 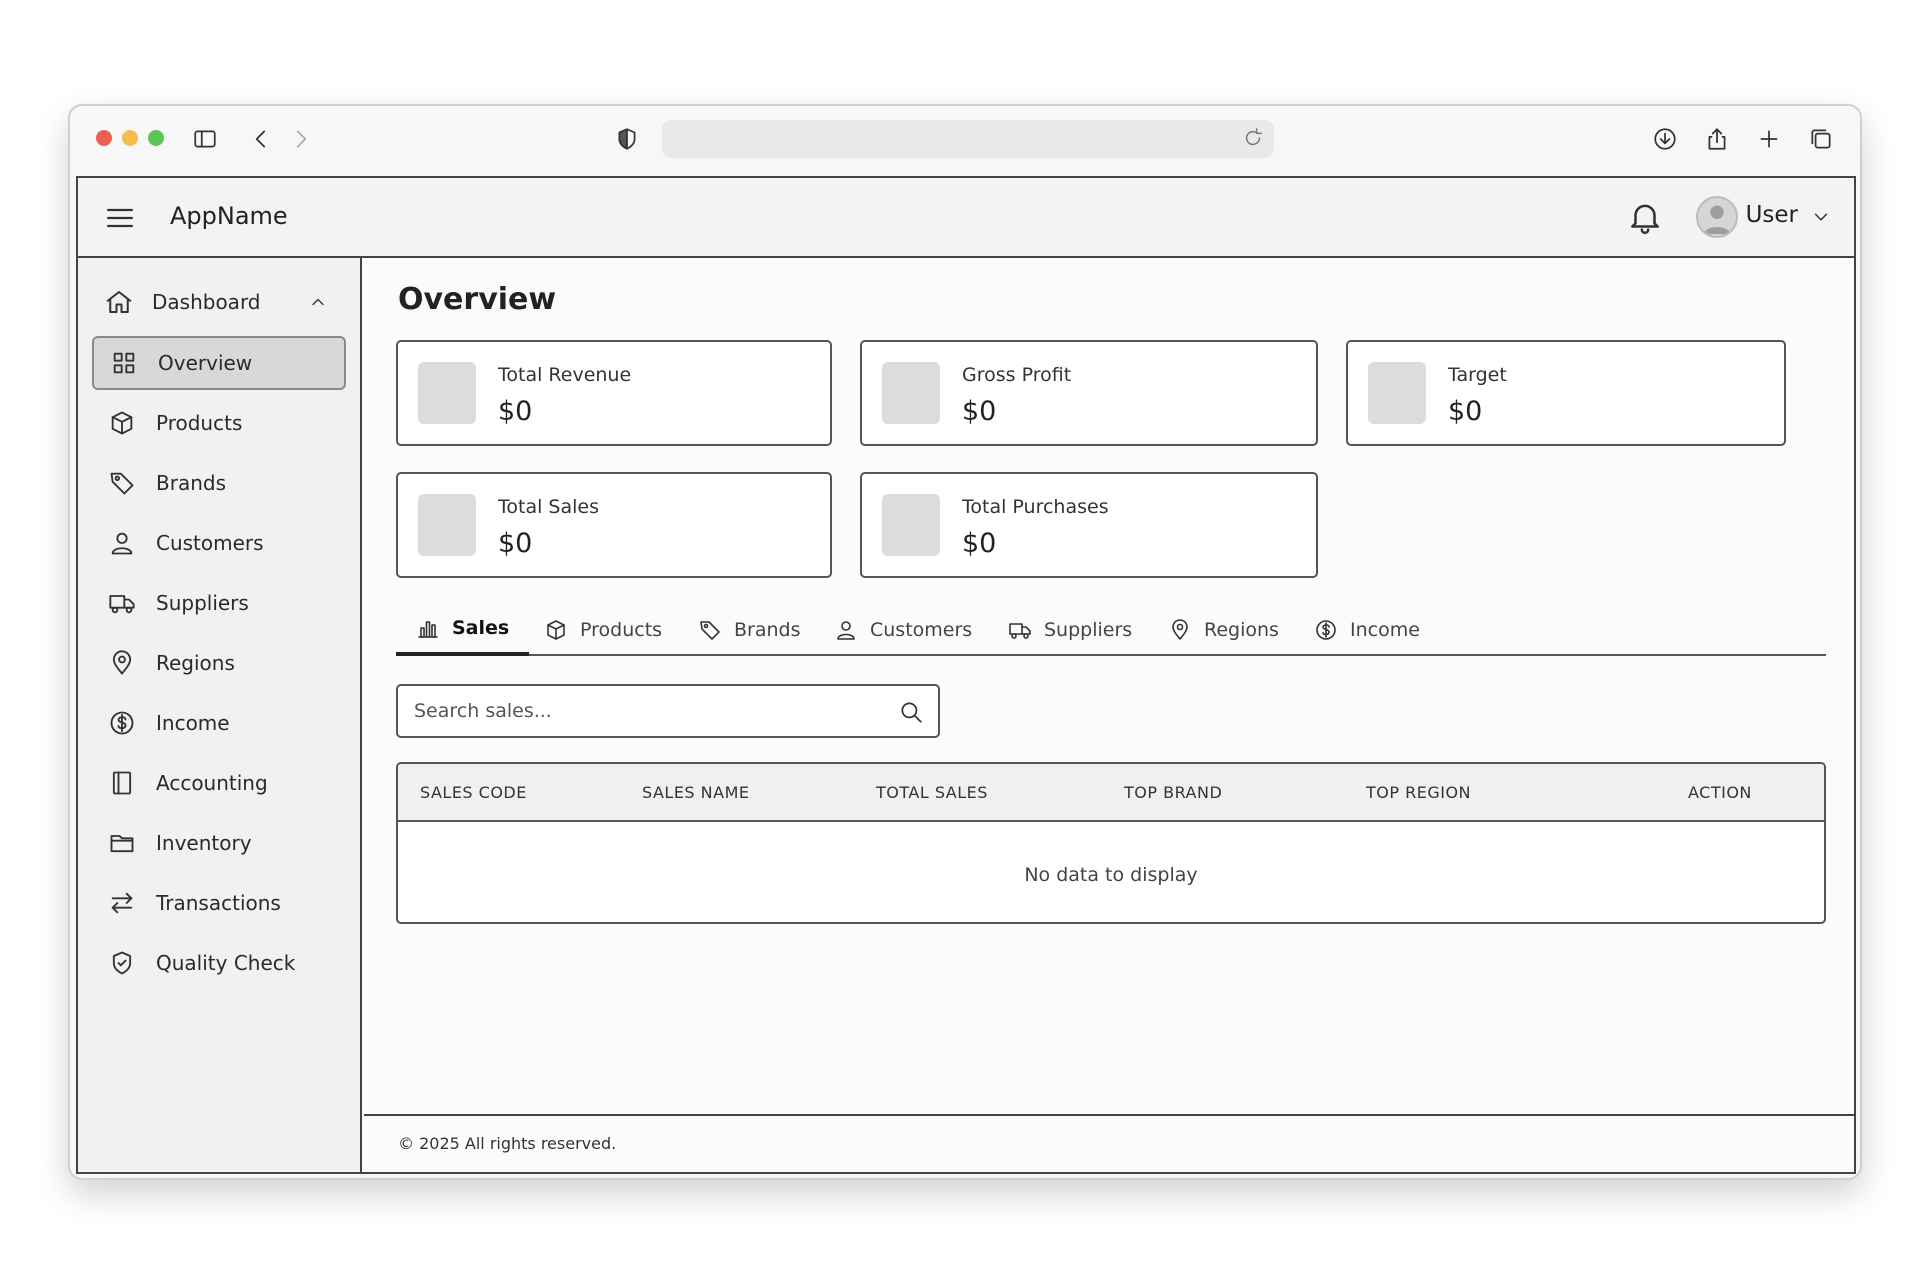 I want to click on page-title: Overview, so click(x=477, y=299).